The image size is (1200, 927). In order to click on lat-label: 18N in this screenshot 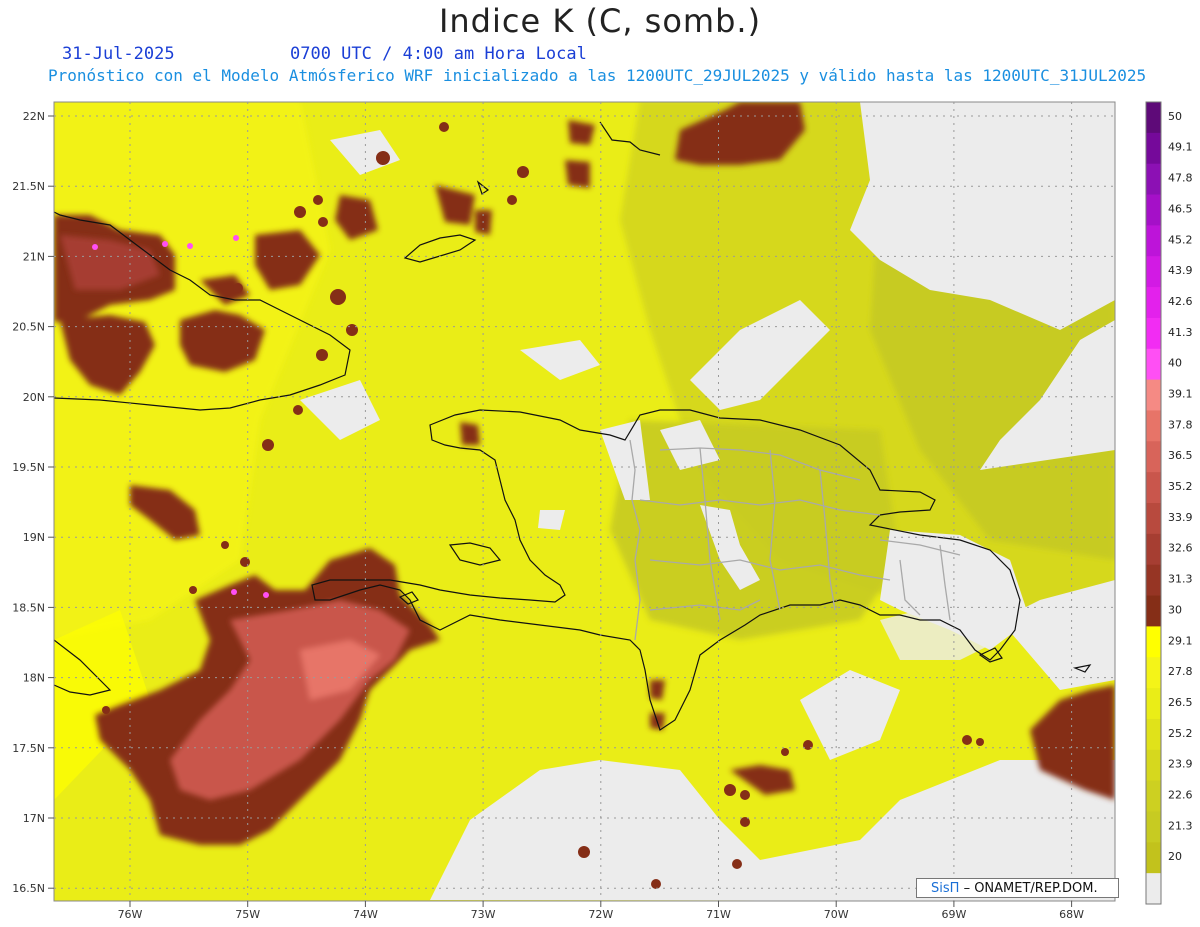, I will do `click(34, 678)`.